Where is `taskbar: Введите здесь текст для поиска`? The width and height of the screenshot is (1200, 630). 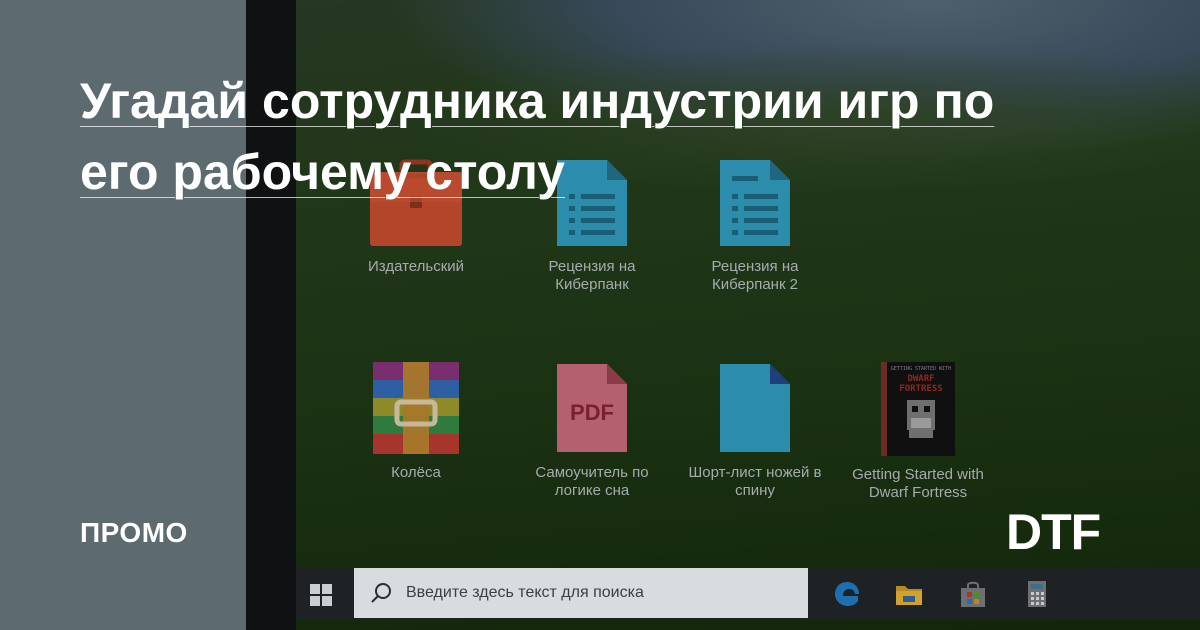
taskbar: Введите здесь текст для поиска is located at coordinates (748, 594).